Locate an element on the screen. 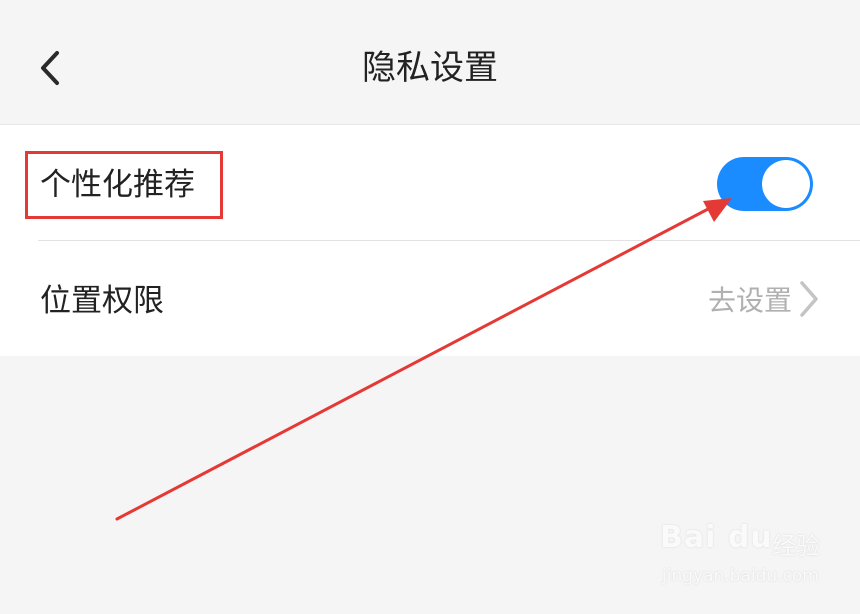 The height and width of the screenshot is (614, 860). go-settings-button: 去设置 is located at coordinates (764, 299).